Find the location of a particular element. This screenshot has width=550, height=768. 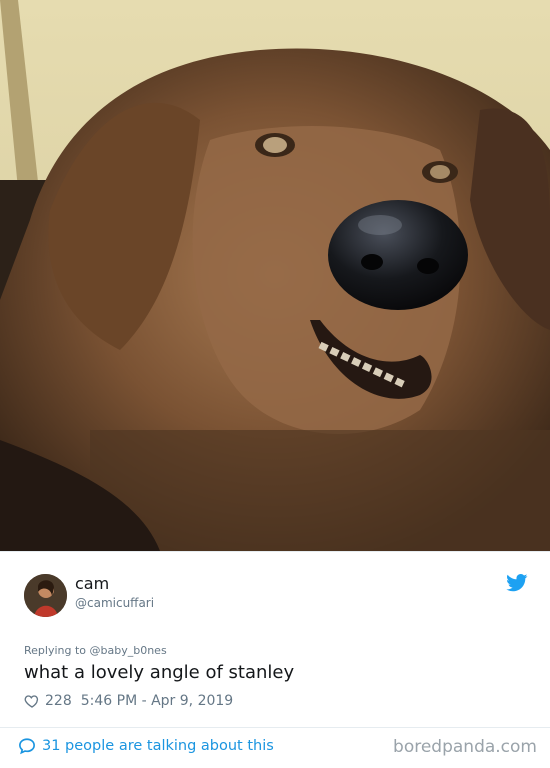

tweet-text: what a lovely angle of stanley is located at coordinates (159, 672).